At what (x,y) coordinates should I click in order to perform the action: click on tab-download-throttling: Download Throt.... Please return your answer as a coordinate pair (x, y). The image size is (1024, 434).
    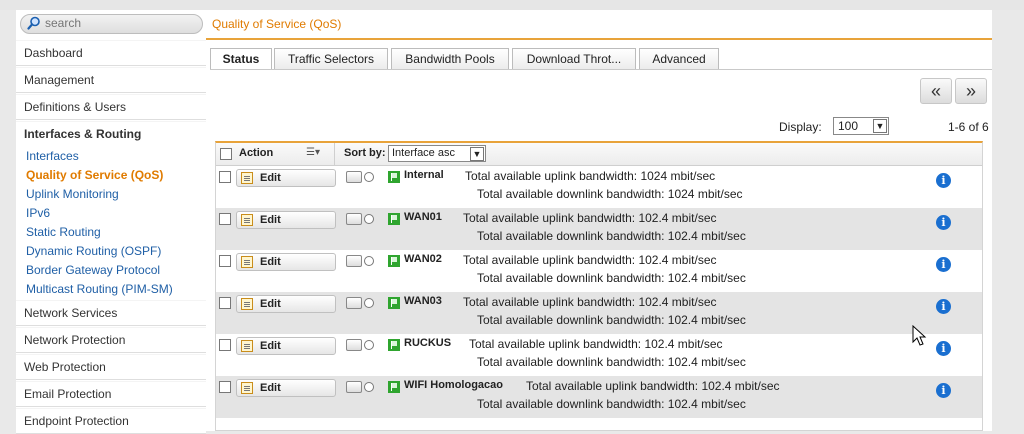
    Looking at the image, I should click on (574, 58).